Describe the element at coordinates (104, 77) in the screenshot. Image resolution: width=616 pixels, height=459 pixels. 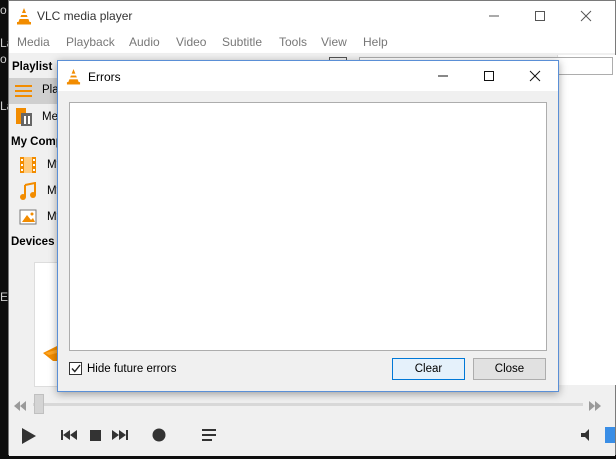
I see `dialog-title: Errors` at that location.